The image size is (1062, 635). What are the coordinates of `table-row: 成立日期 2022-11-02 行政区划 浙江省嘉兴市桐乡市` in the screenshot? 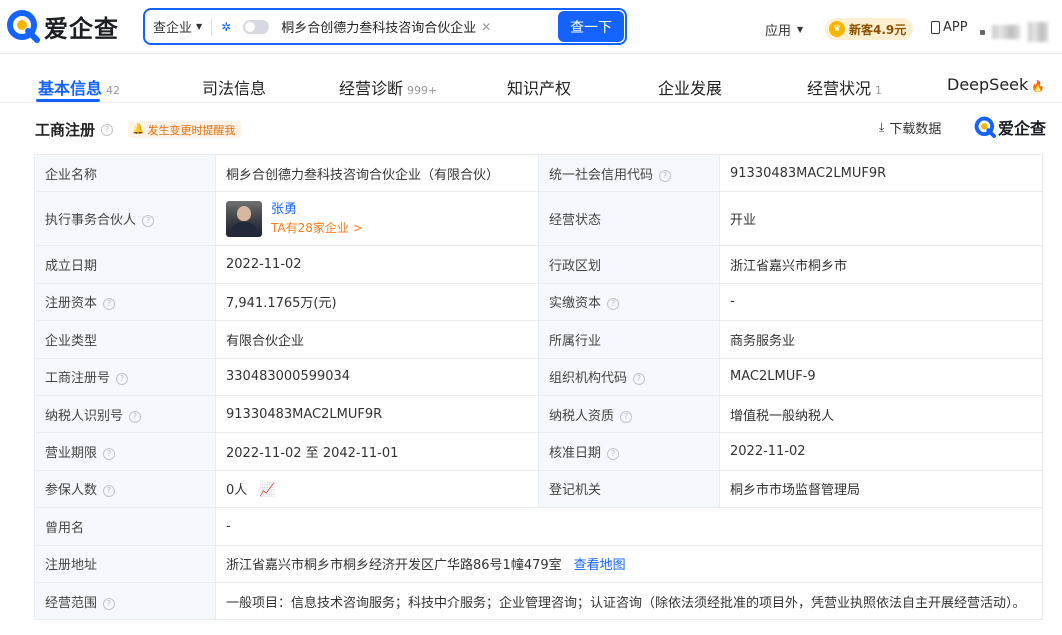 It's located at (538, 264).